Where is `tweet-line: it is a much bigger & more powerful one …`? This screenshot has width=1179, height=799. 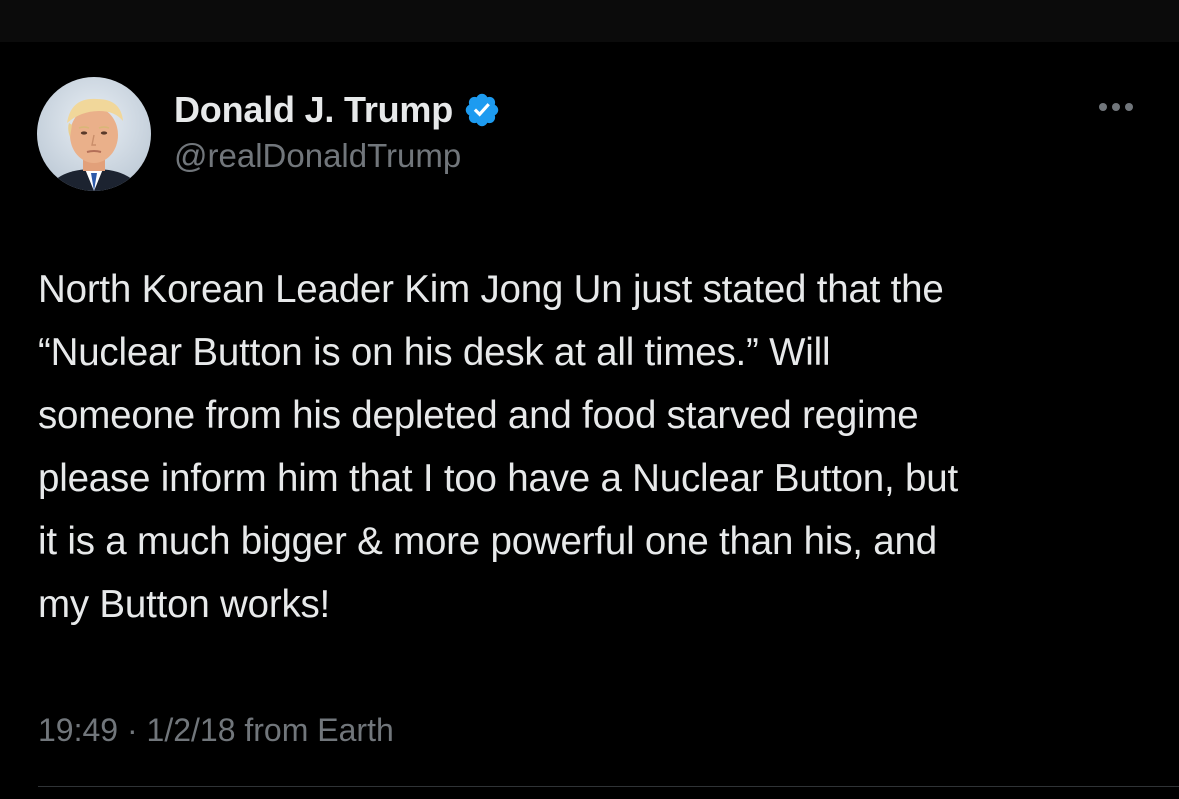 tweet-line: it is a much bigger & more powerful one … is located at coordinates (487, 541).